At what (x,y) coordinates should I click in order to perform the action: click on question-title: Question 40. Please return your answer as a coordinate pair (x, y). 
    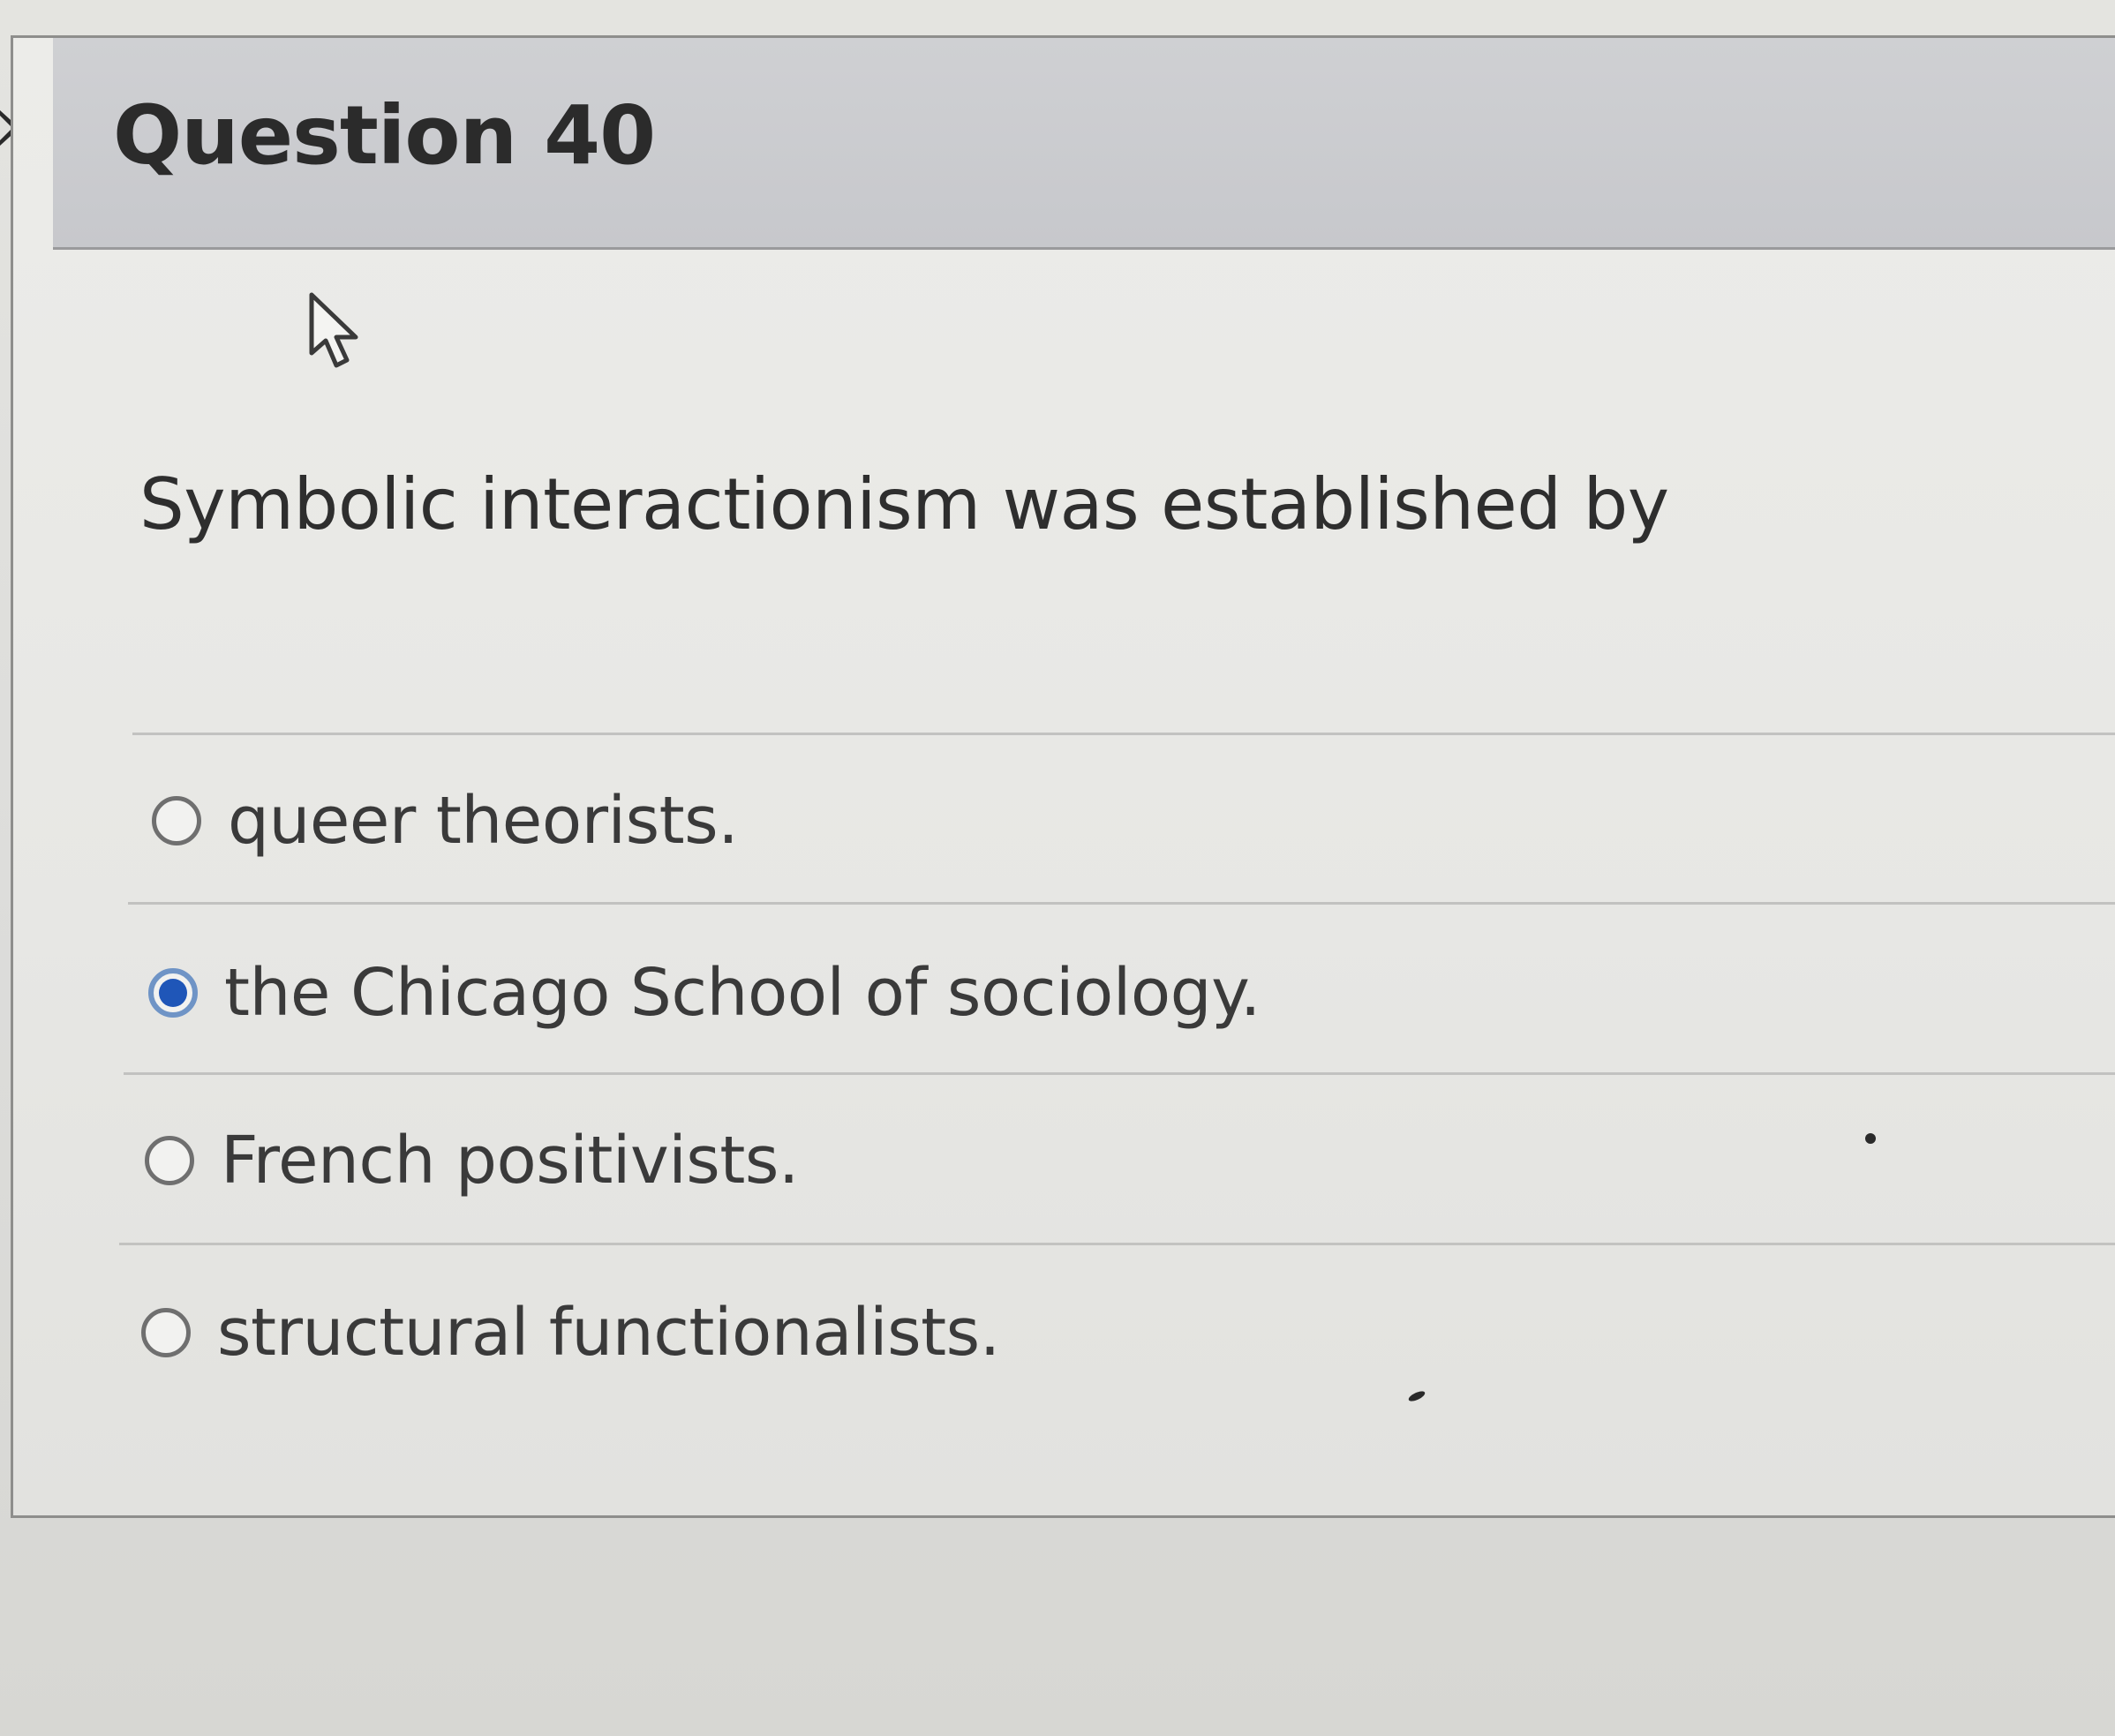
    Looking at the image, I should click on (384, 135).